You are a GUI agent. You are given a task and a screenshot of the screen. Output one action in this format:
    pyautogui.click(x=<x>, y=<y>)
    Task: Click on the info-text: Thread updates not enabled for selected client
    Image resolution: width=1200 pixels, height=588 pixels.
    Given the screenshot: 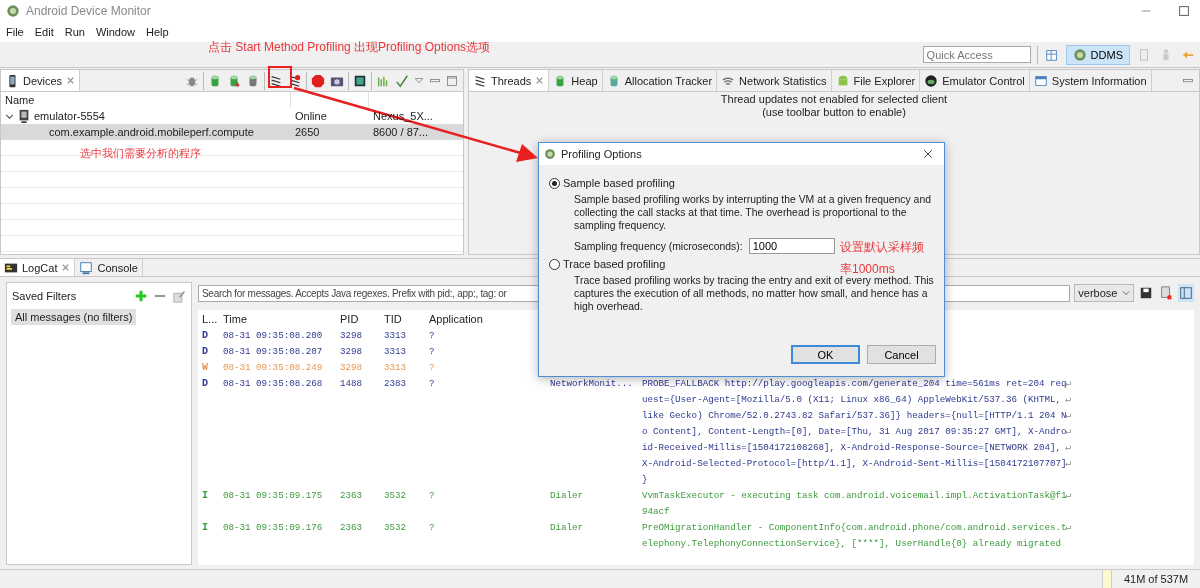 What is the action you would take?
    pyautogui.click(x=834, y=99)
    